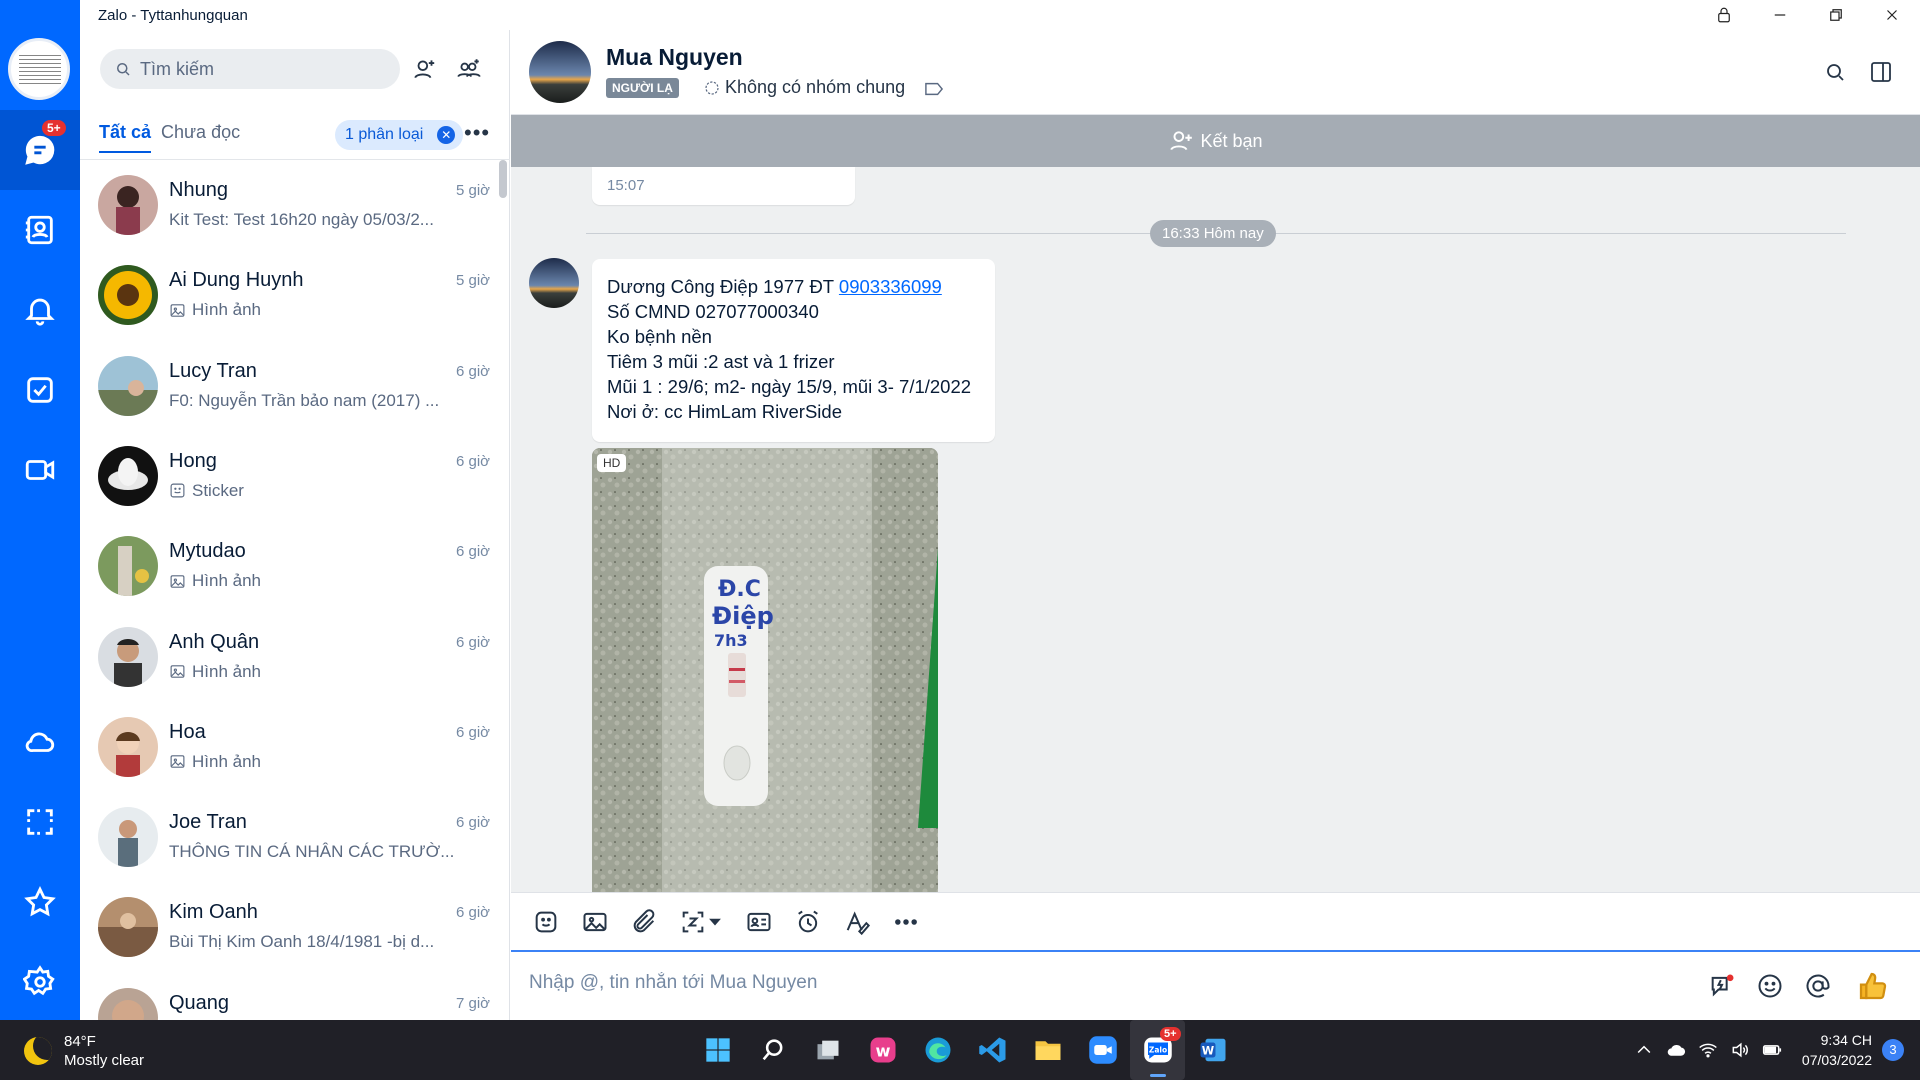  I want to click on volume-tray, so click(1740, 1050).